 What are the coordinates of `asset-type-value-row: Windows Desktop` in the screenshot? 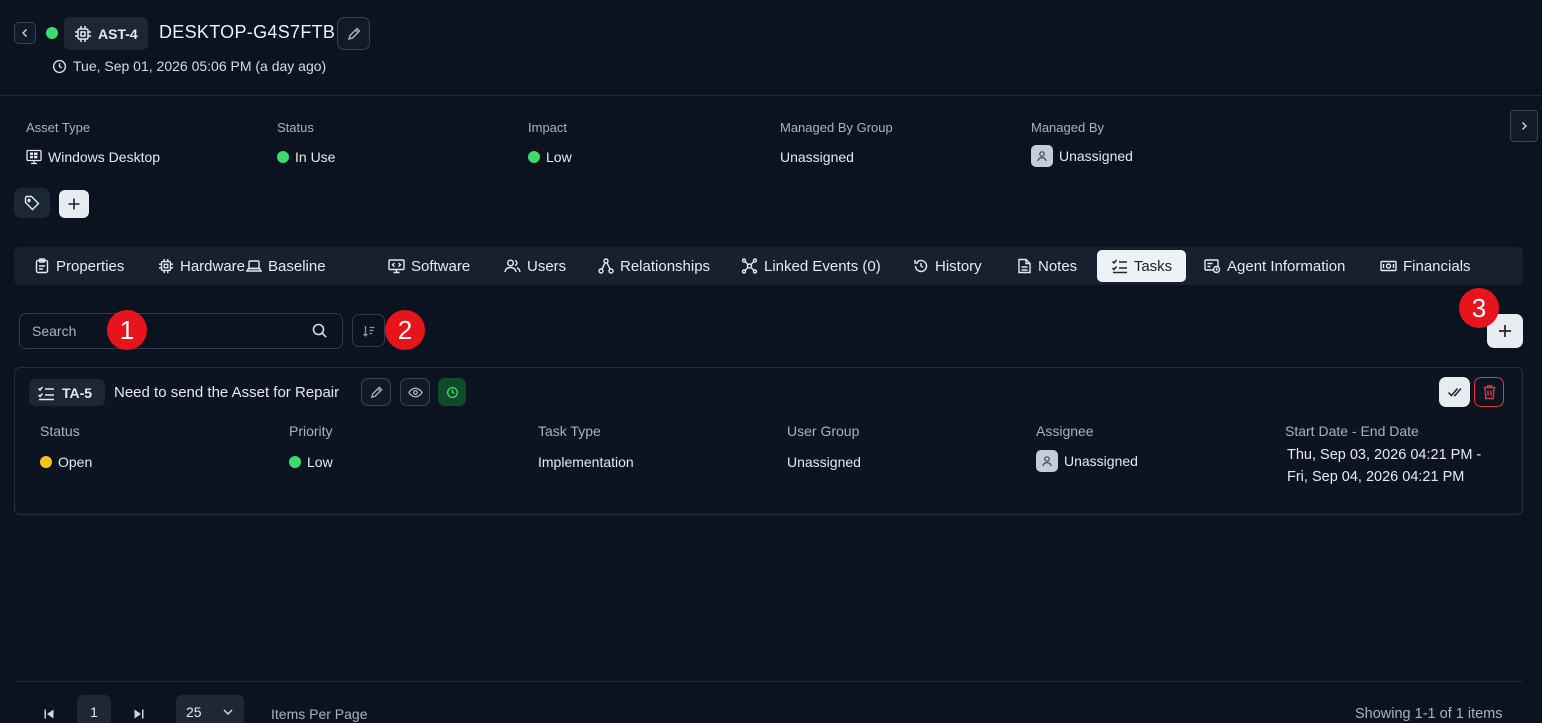 It's located at (93, 157).